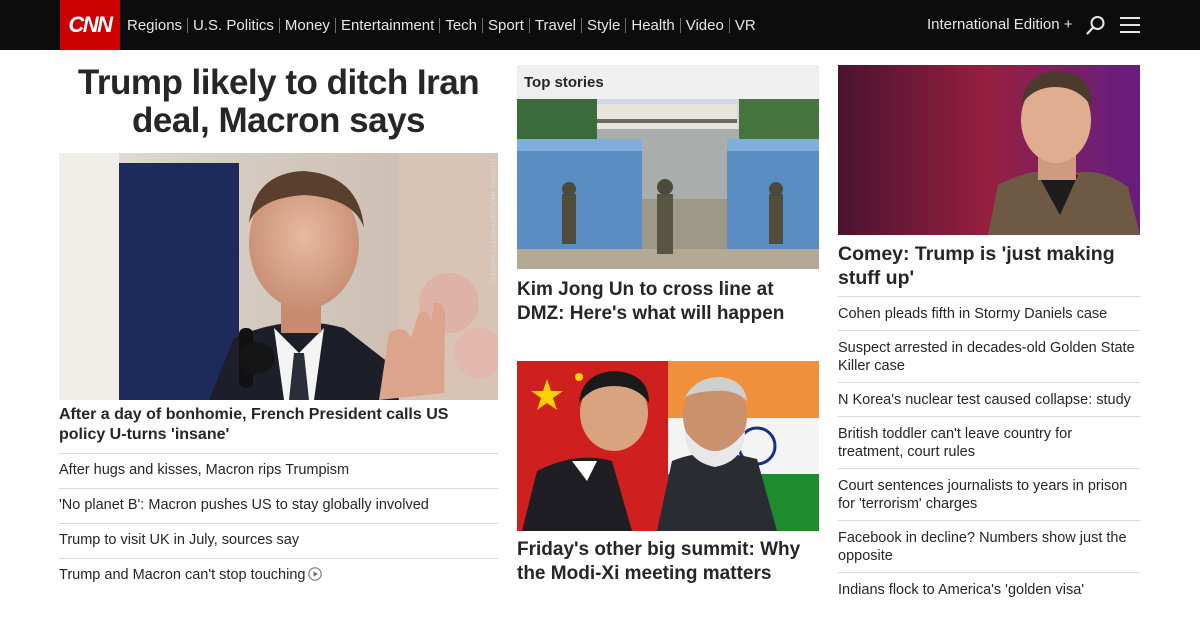  Describe the element at coordinates (1000, 24) in the screenshot. I see `edition-selector: International Edition +` at that location.